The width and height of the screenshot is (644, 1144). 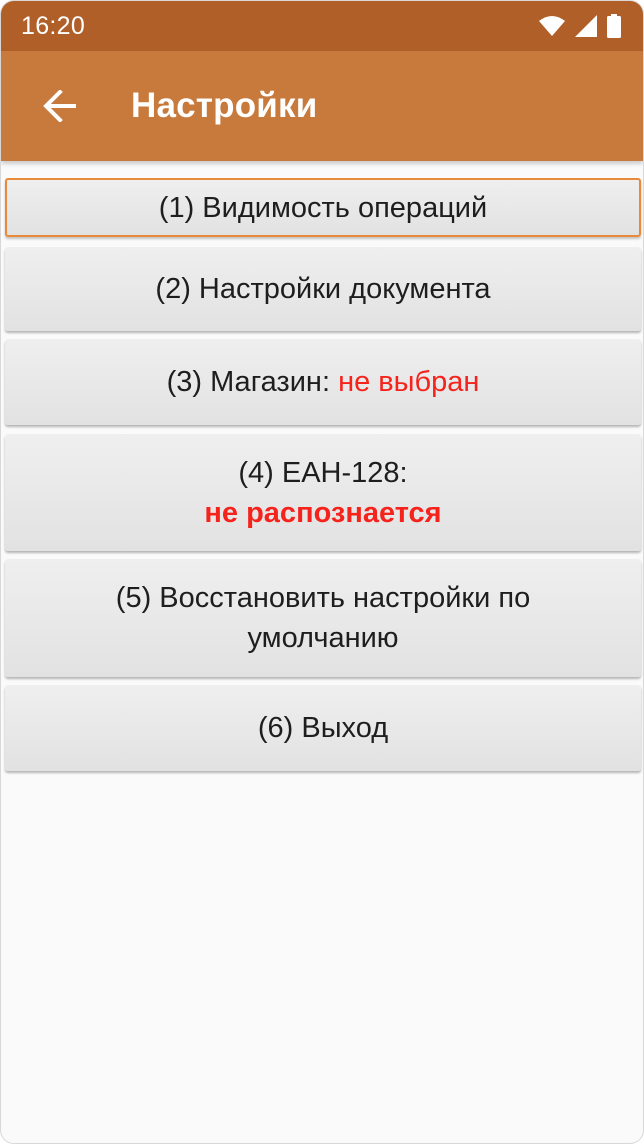 I want to click on document-settings-button: (2) Настройки документа, so click(x=323, y=289).